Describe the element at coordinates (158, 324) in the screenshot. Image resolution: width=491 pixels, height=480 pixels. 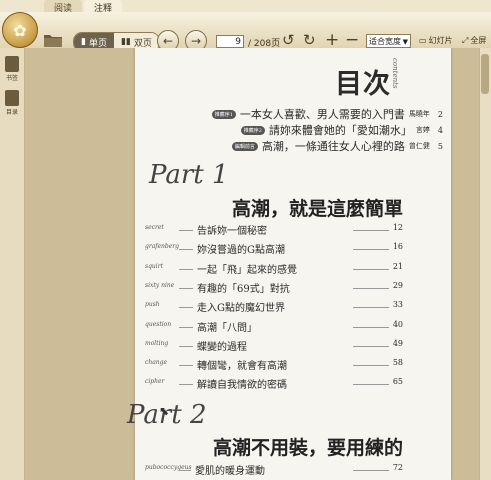
I see `toc-row-en: question` at that location.